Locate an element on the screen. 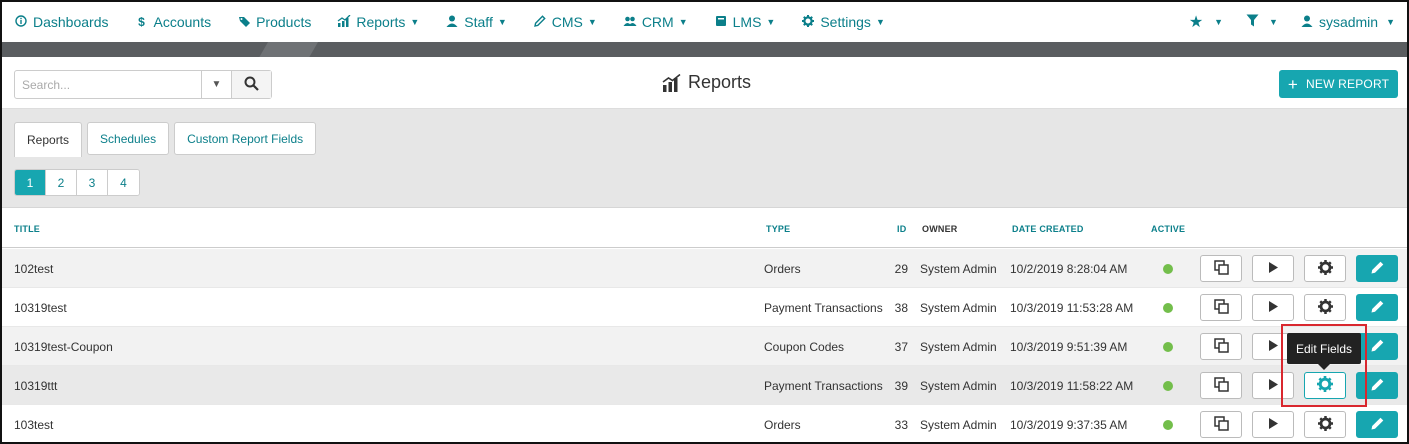 The width and height of the screenshot is (1409, 444). row-title: 10319ttt is located at coordinates (36, 386).